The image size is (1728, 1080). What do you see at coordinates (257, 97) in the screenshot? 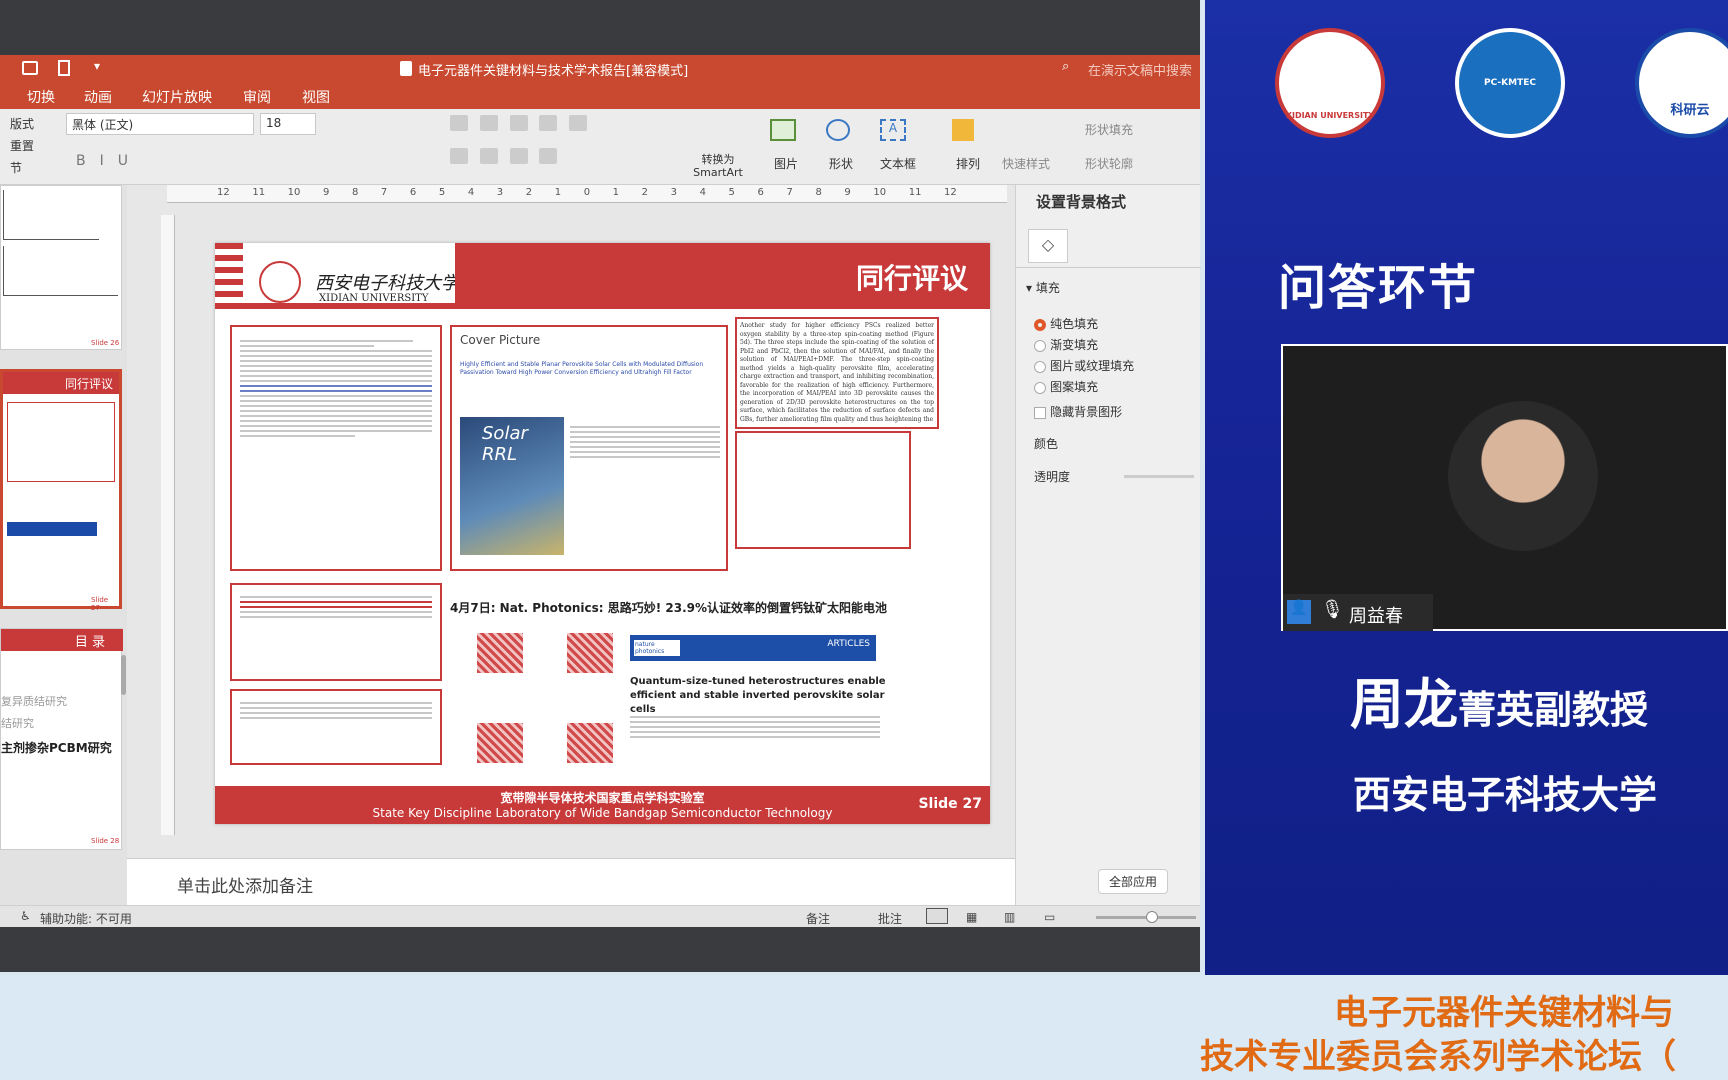
I see `menu-review: 审阅` at bounding box center [257, 97].